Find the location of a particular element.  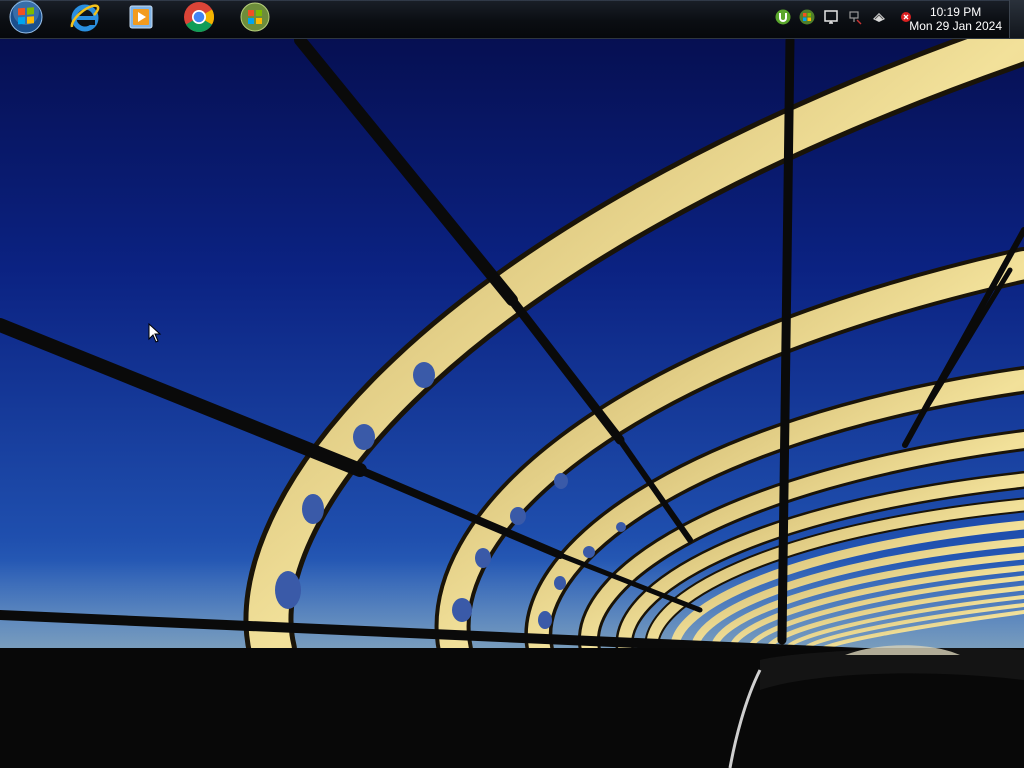

mouse-cursor-icon is located at coordinates (155, 335).